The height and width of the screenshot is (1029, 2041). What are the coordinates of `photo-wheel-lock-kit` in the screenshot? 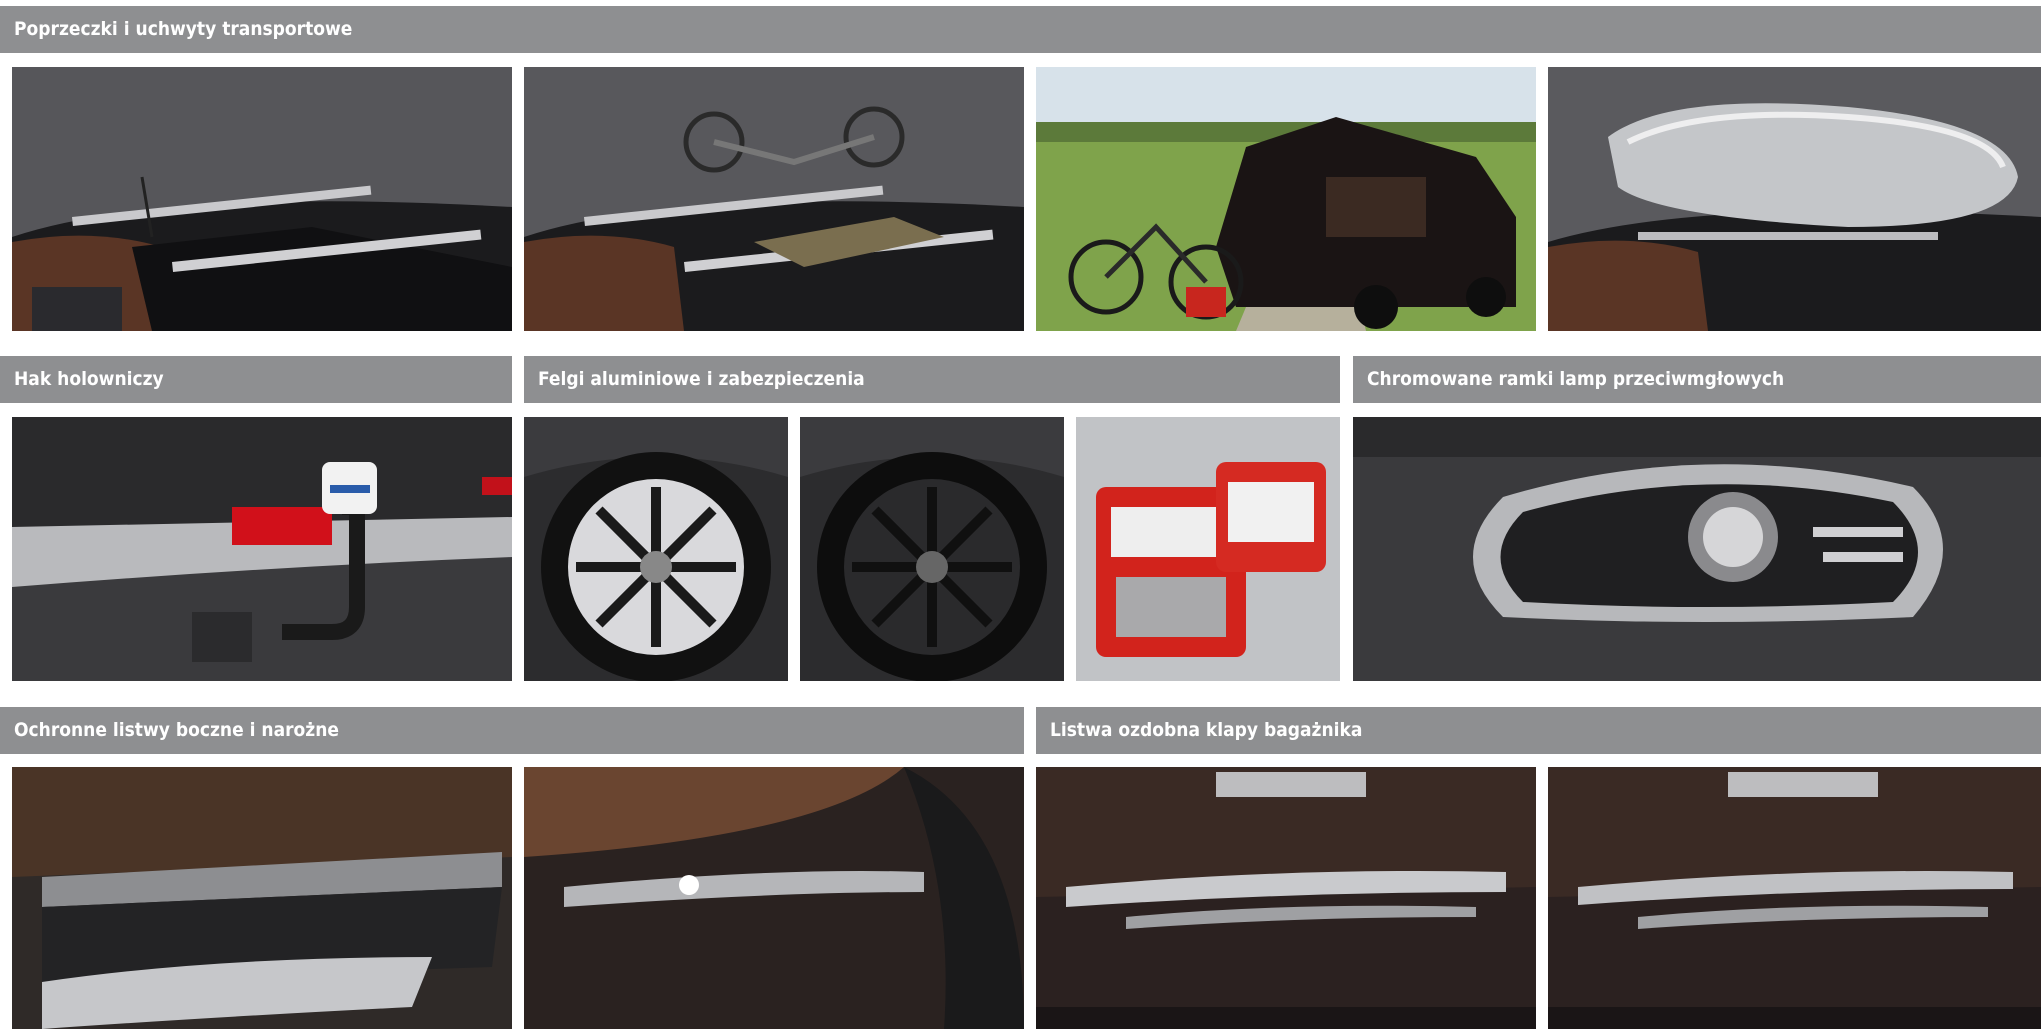 It's located at (1208, 549).